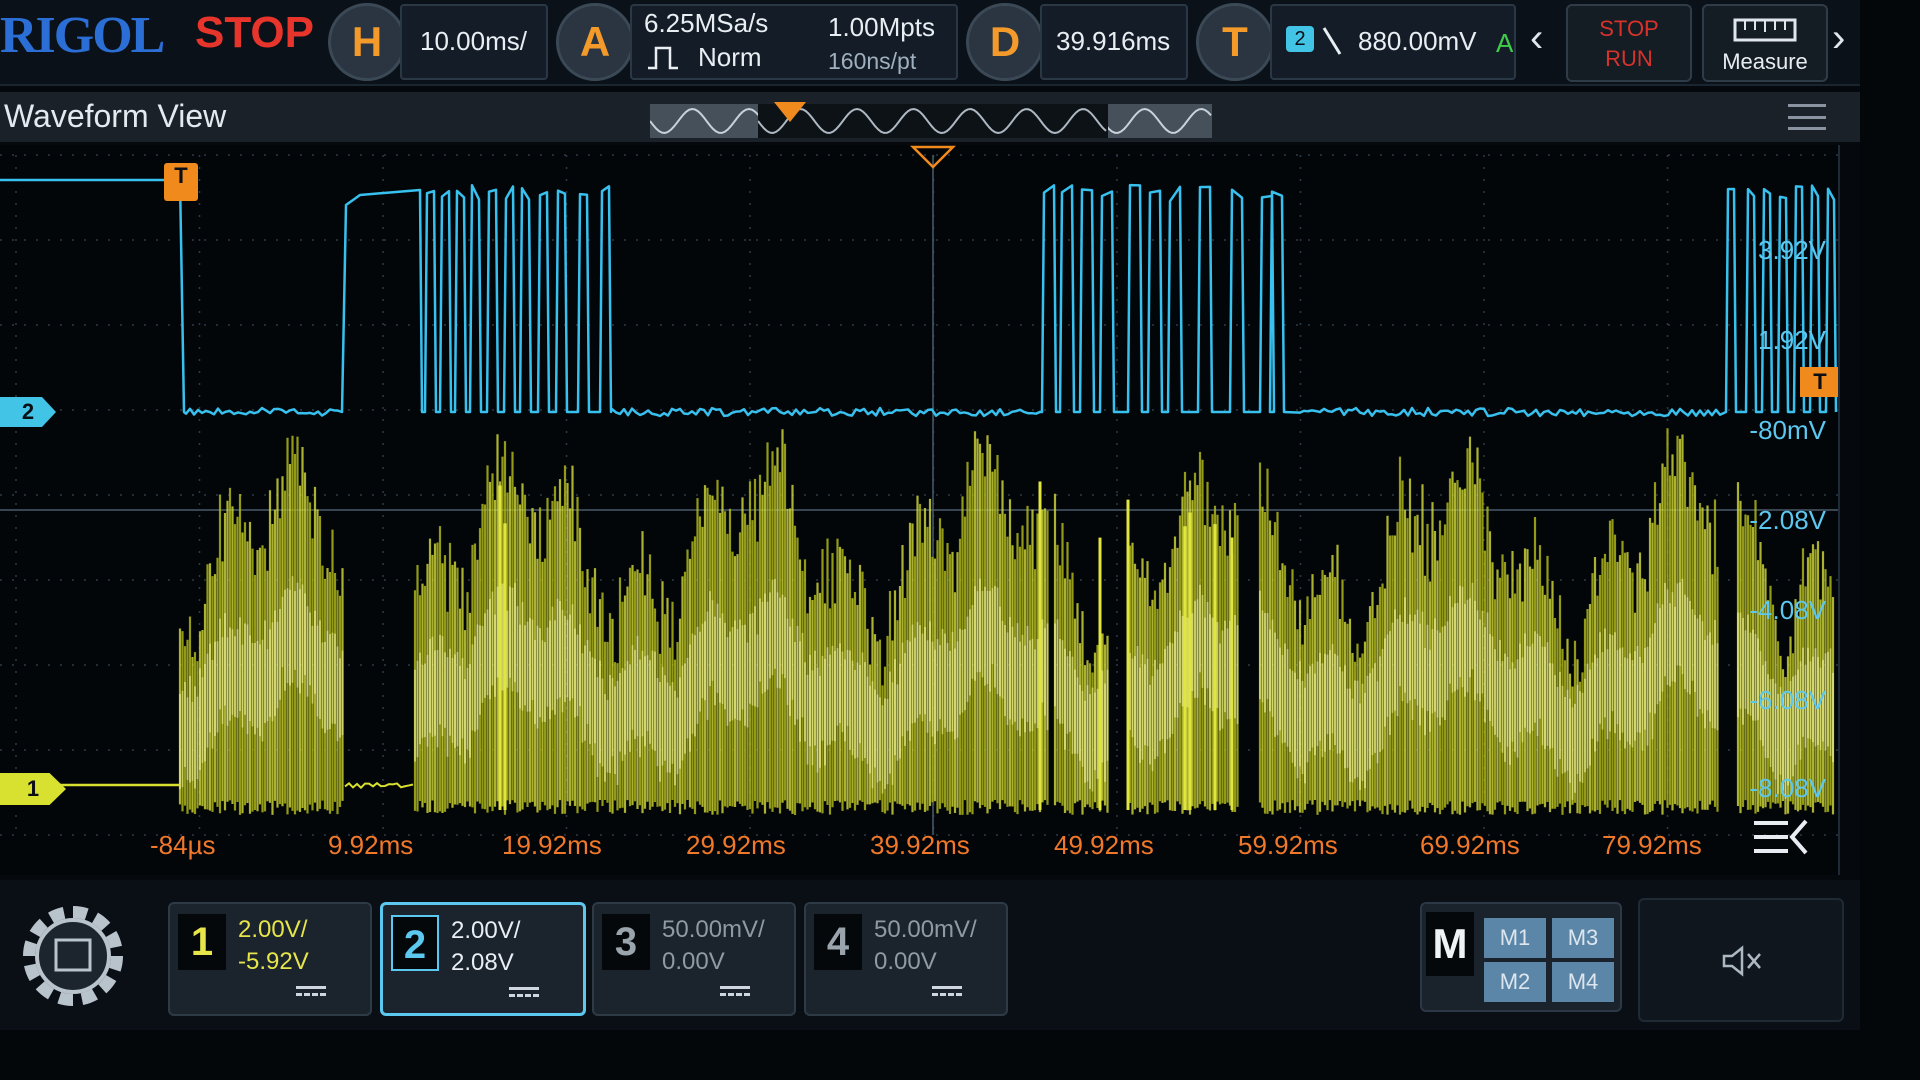 The height and width of the screenshot is (1080, 1920). I want to click on math-m3-button: M3, so click(1583, 938).